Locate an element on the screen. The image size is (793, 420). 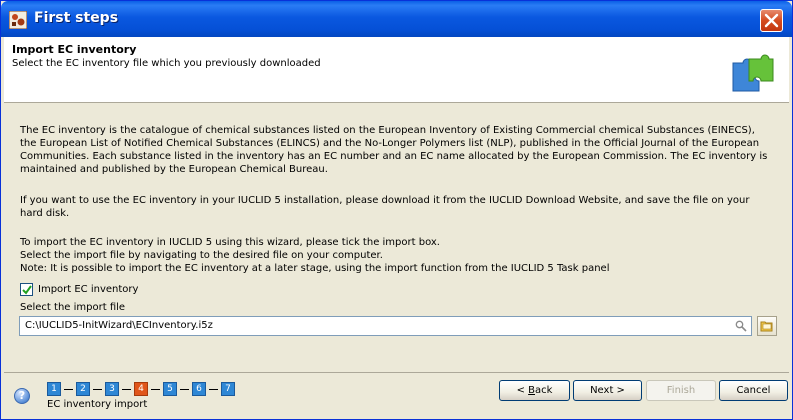
import-file-path: C:\IUCLID5-InitWizard\ECInventory.i5z is located at coordinates (119, 325).